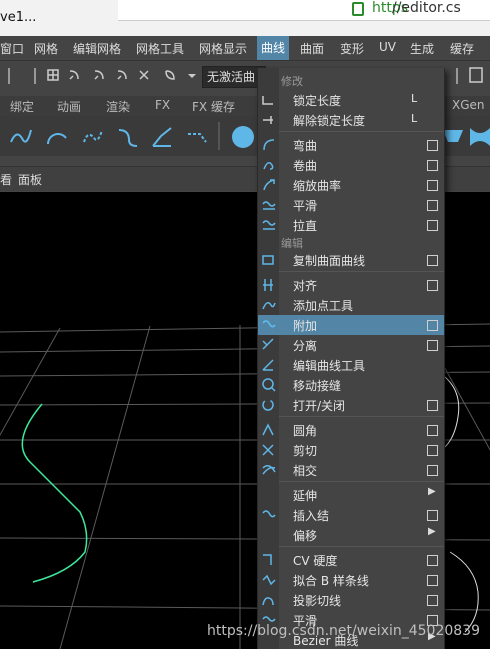 This screenshot has width=490, height=649. What do you see at coordinates (12, 48) in the screenshot?
I see `menu-window: 窗口` at bounding box center [12, 48].